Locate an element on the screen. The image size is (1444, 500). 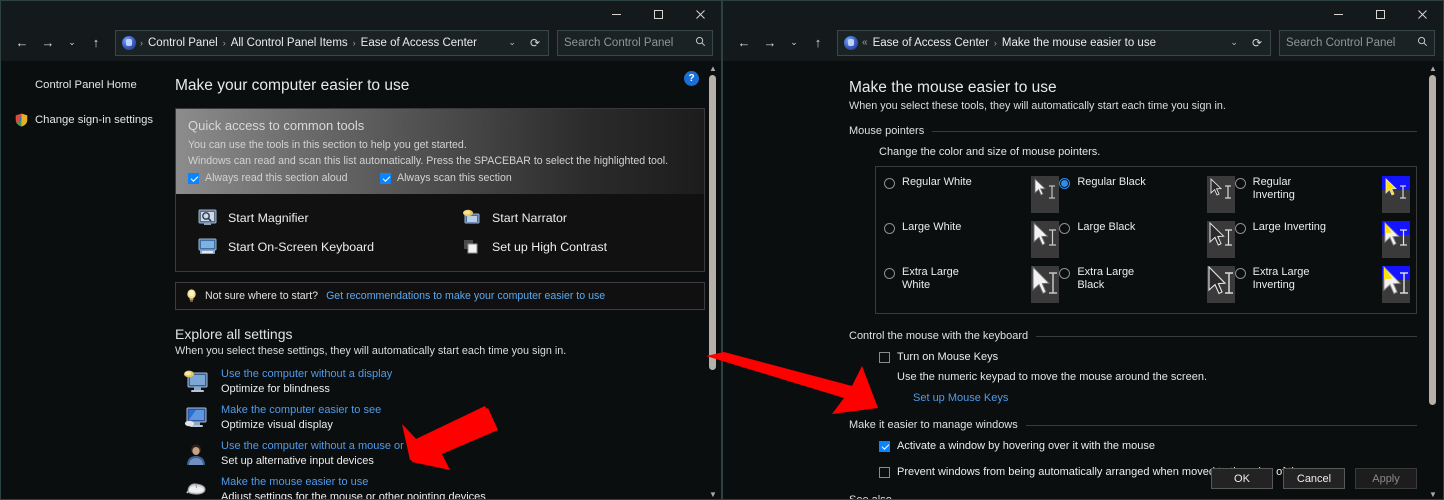
left-scrollbar: ▲ ▼ is located at coordinates (713, 280).